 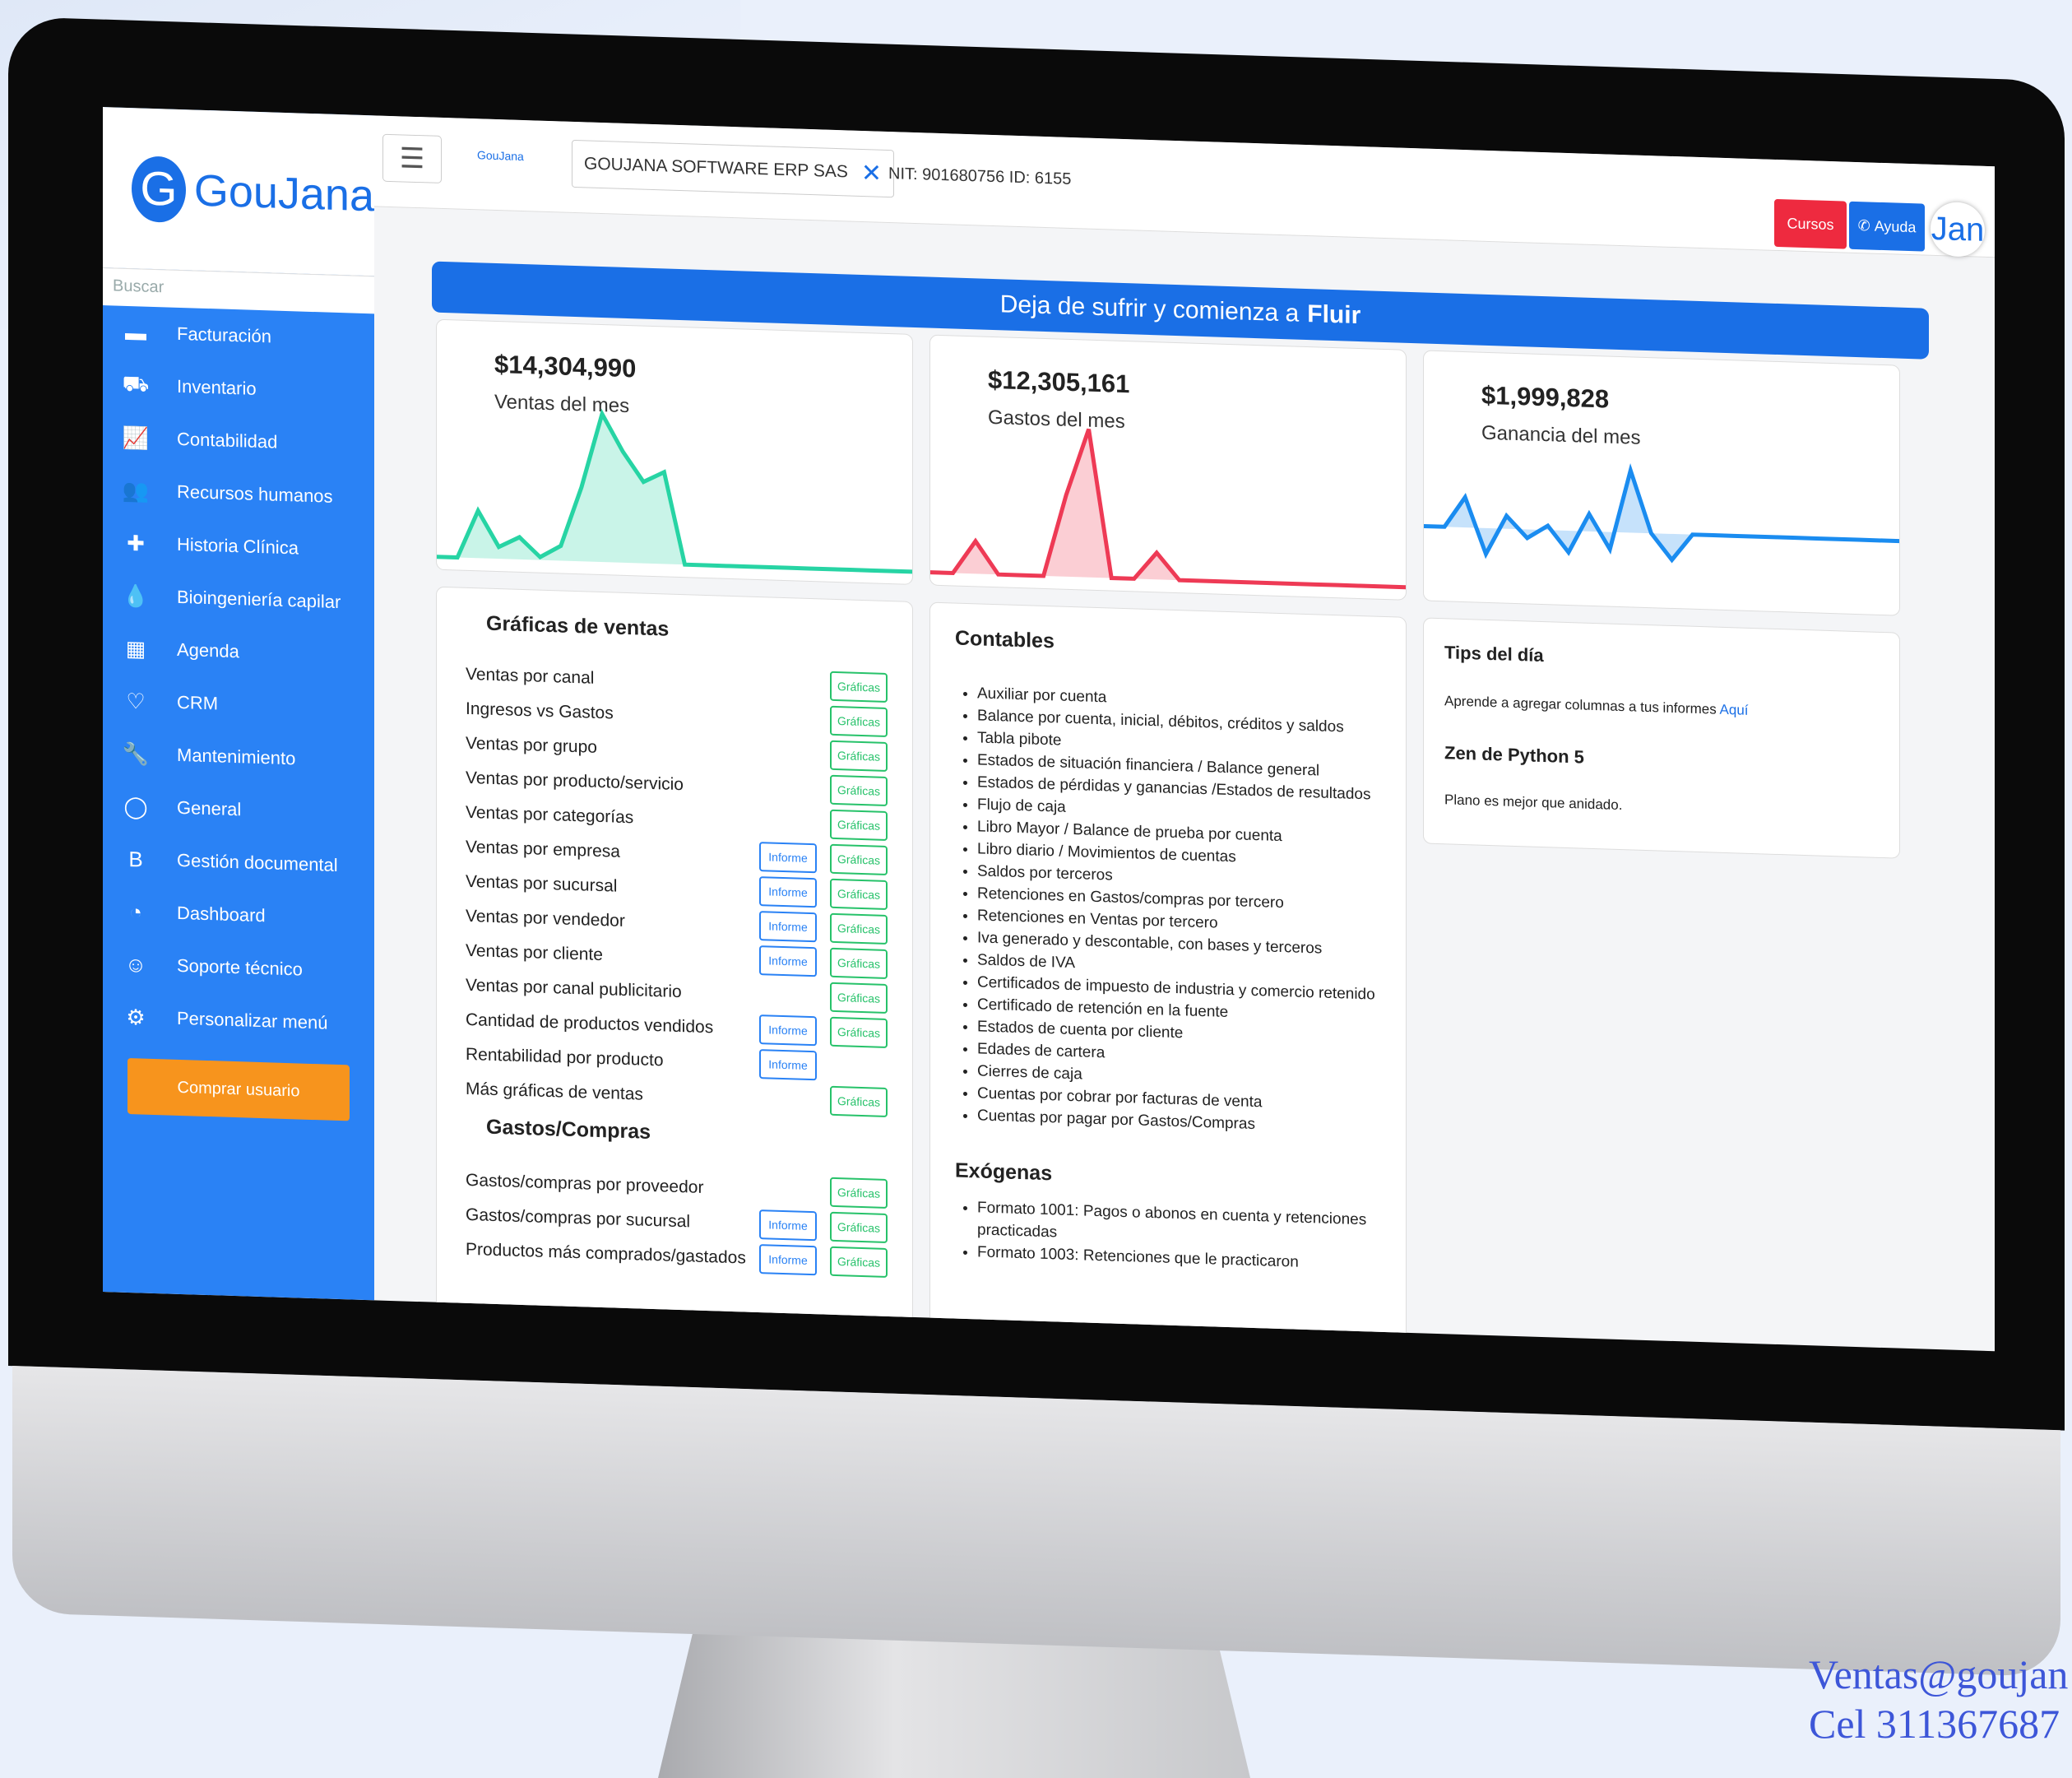 What do you see at coordinates (612, 1219) in the screenshot?
I see `report-label: Gastos/compras por sucursal` at bounding box center [612, 1219].